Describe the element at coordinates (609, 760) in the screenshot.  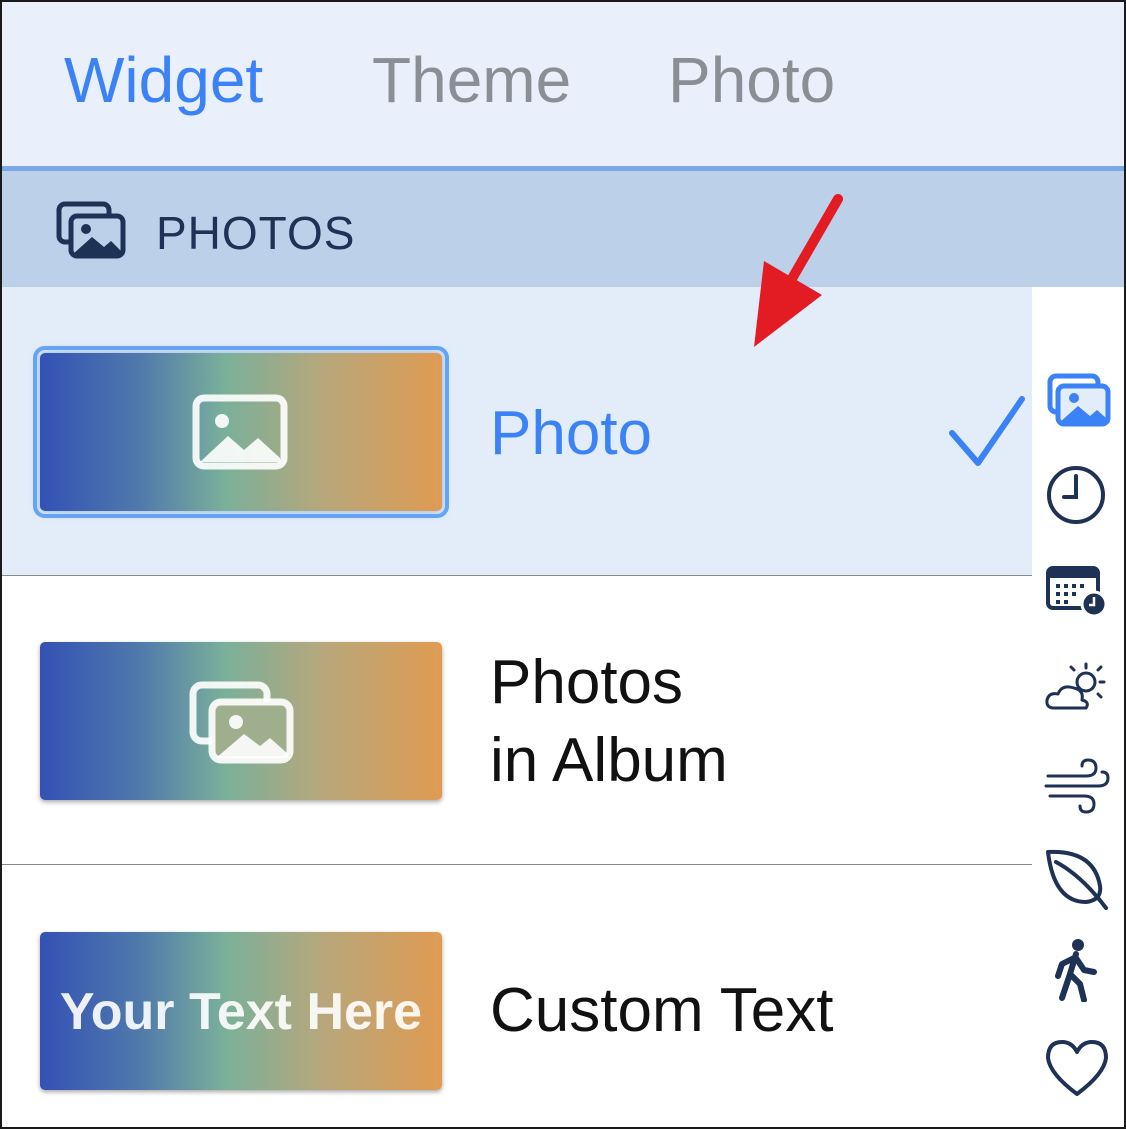
I see `option-label-line2: in Album` at that location.